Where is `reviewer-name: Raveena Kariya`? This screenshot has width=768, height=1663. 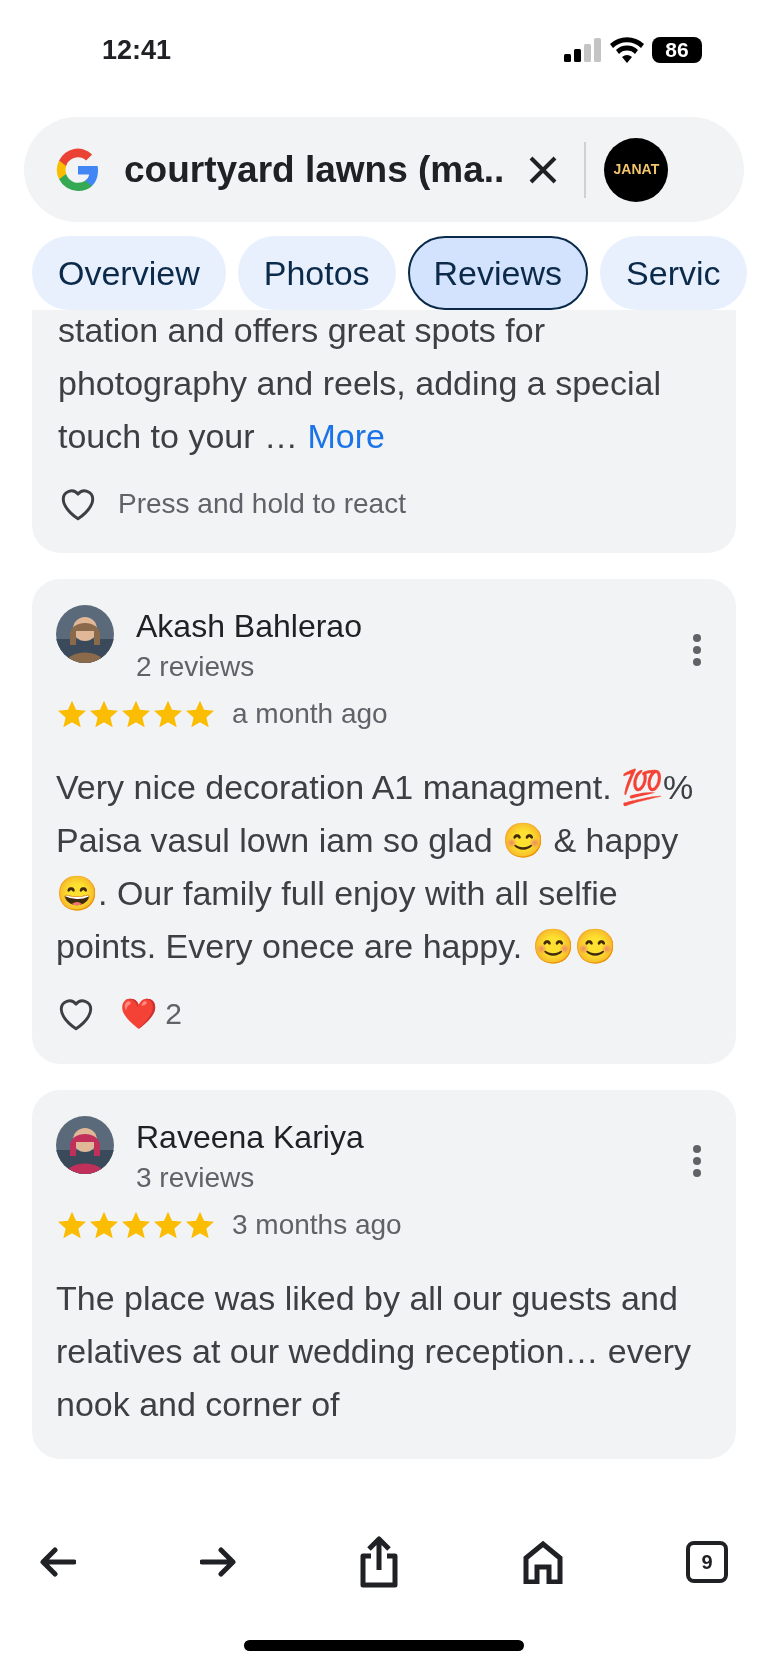 reviewer-name: Raveena Kariya is located at coordinates (414, 1137).